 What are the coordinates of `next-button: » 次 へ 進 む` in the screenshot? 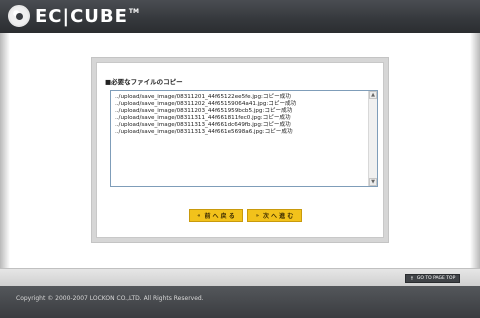 It's located at (274, 215).